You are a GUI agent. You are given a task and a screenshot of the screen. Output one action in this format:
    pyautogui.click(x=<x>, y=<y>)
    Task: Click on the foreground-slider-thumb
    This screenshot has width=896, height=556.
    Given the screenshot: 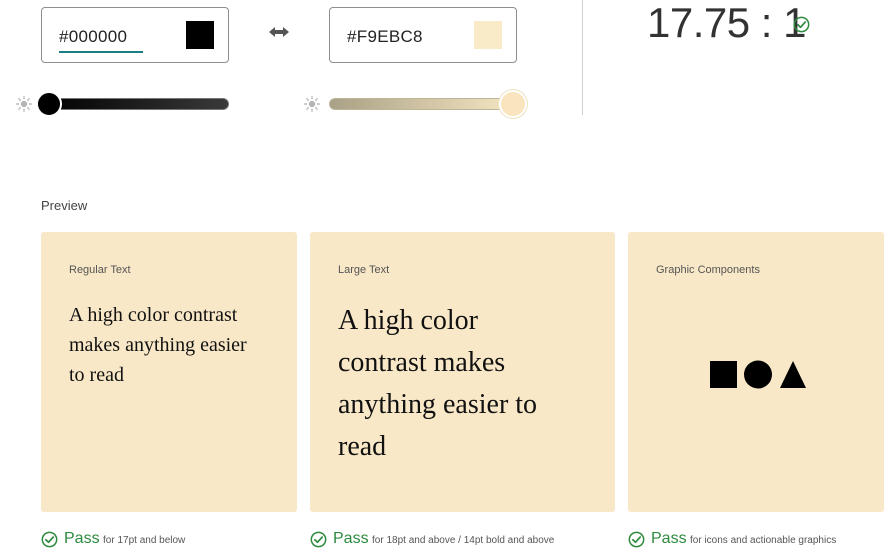 What is the action you would take?
    pyautogui.click(x=49, y=104)
    